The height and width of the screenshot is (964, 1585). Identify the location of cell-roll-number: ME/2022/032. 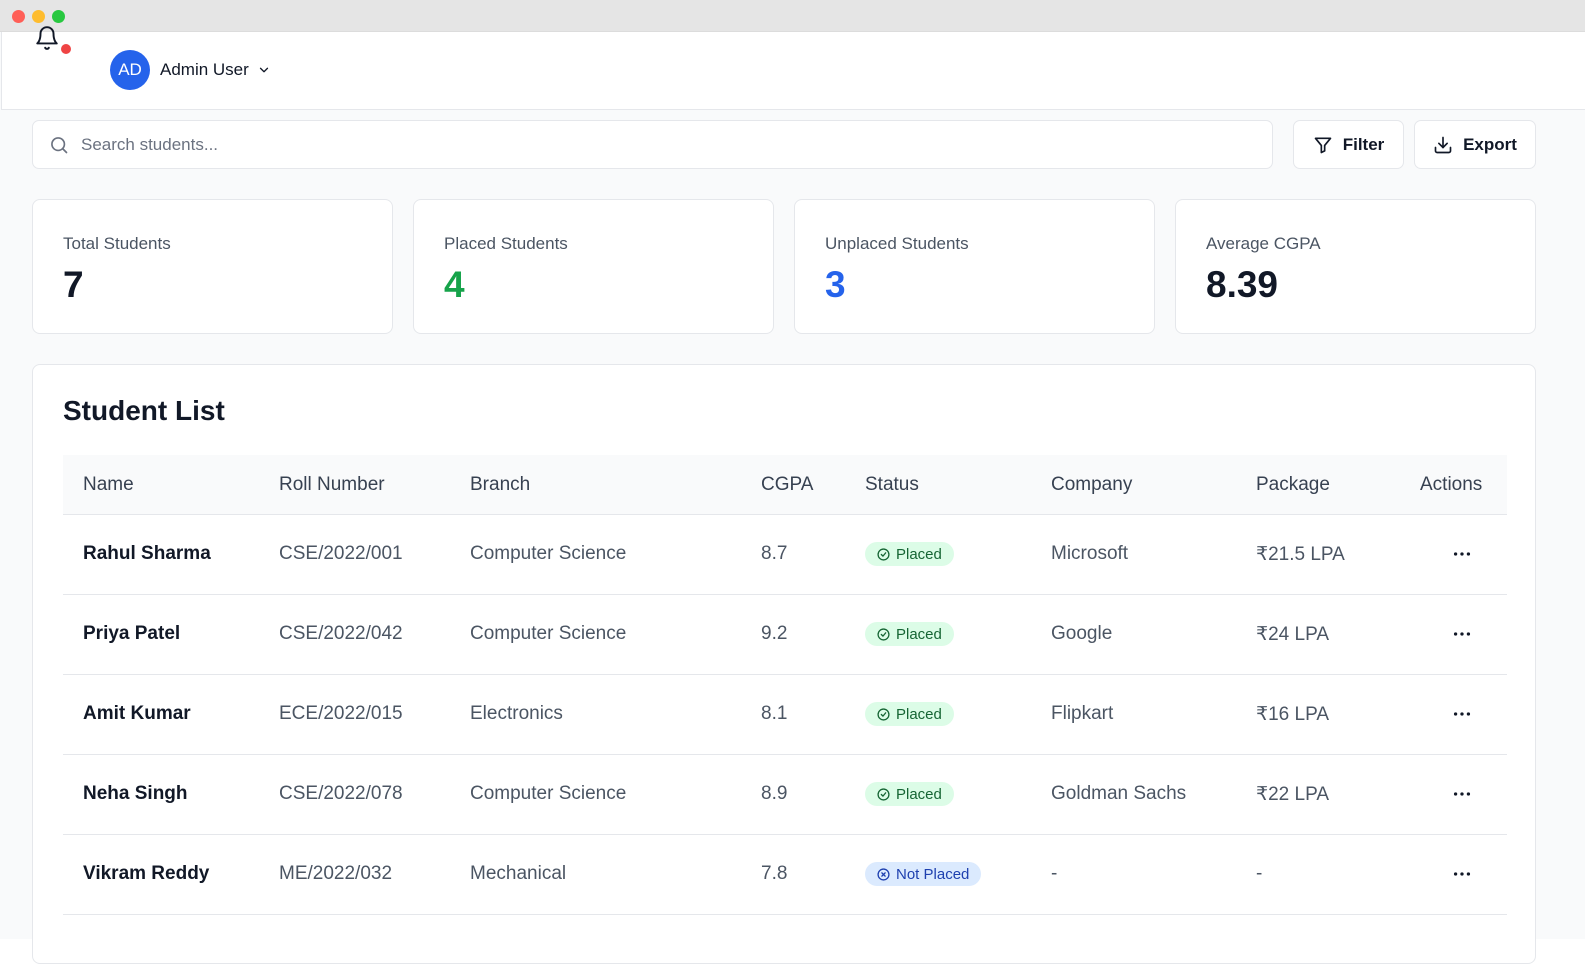
(336, 873).